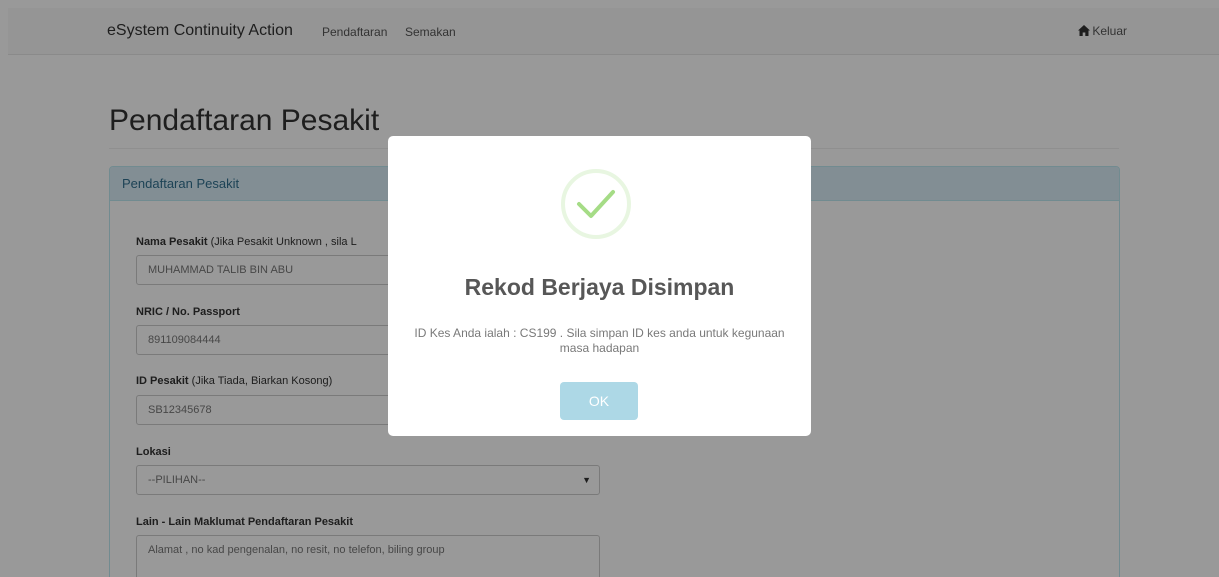  I want to click on ok-button: OK, so click(599, 401).